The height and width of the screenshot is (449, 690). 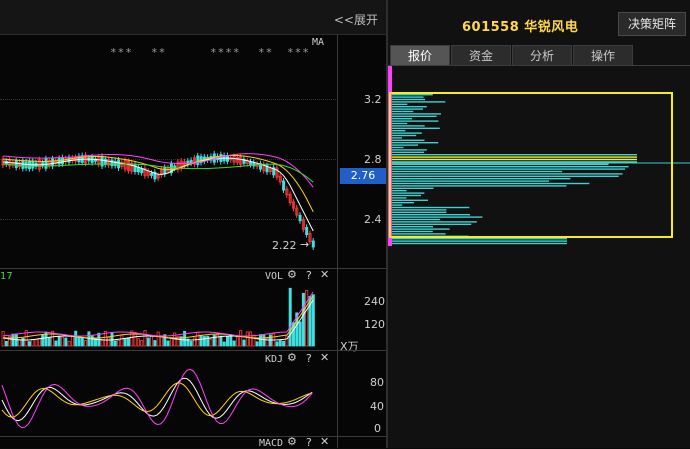 I want to click on volume-unit: X万, so click(x=349, y=346).